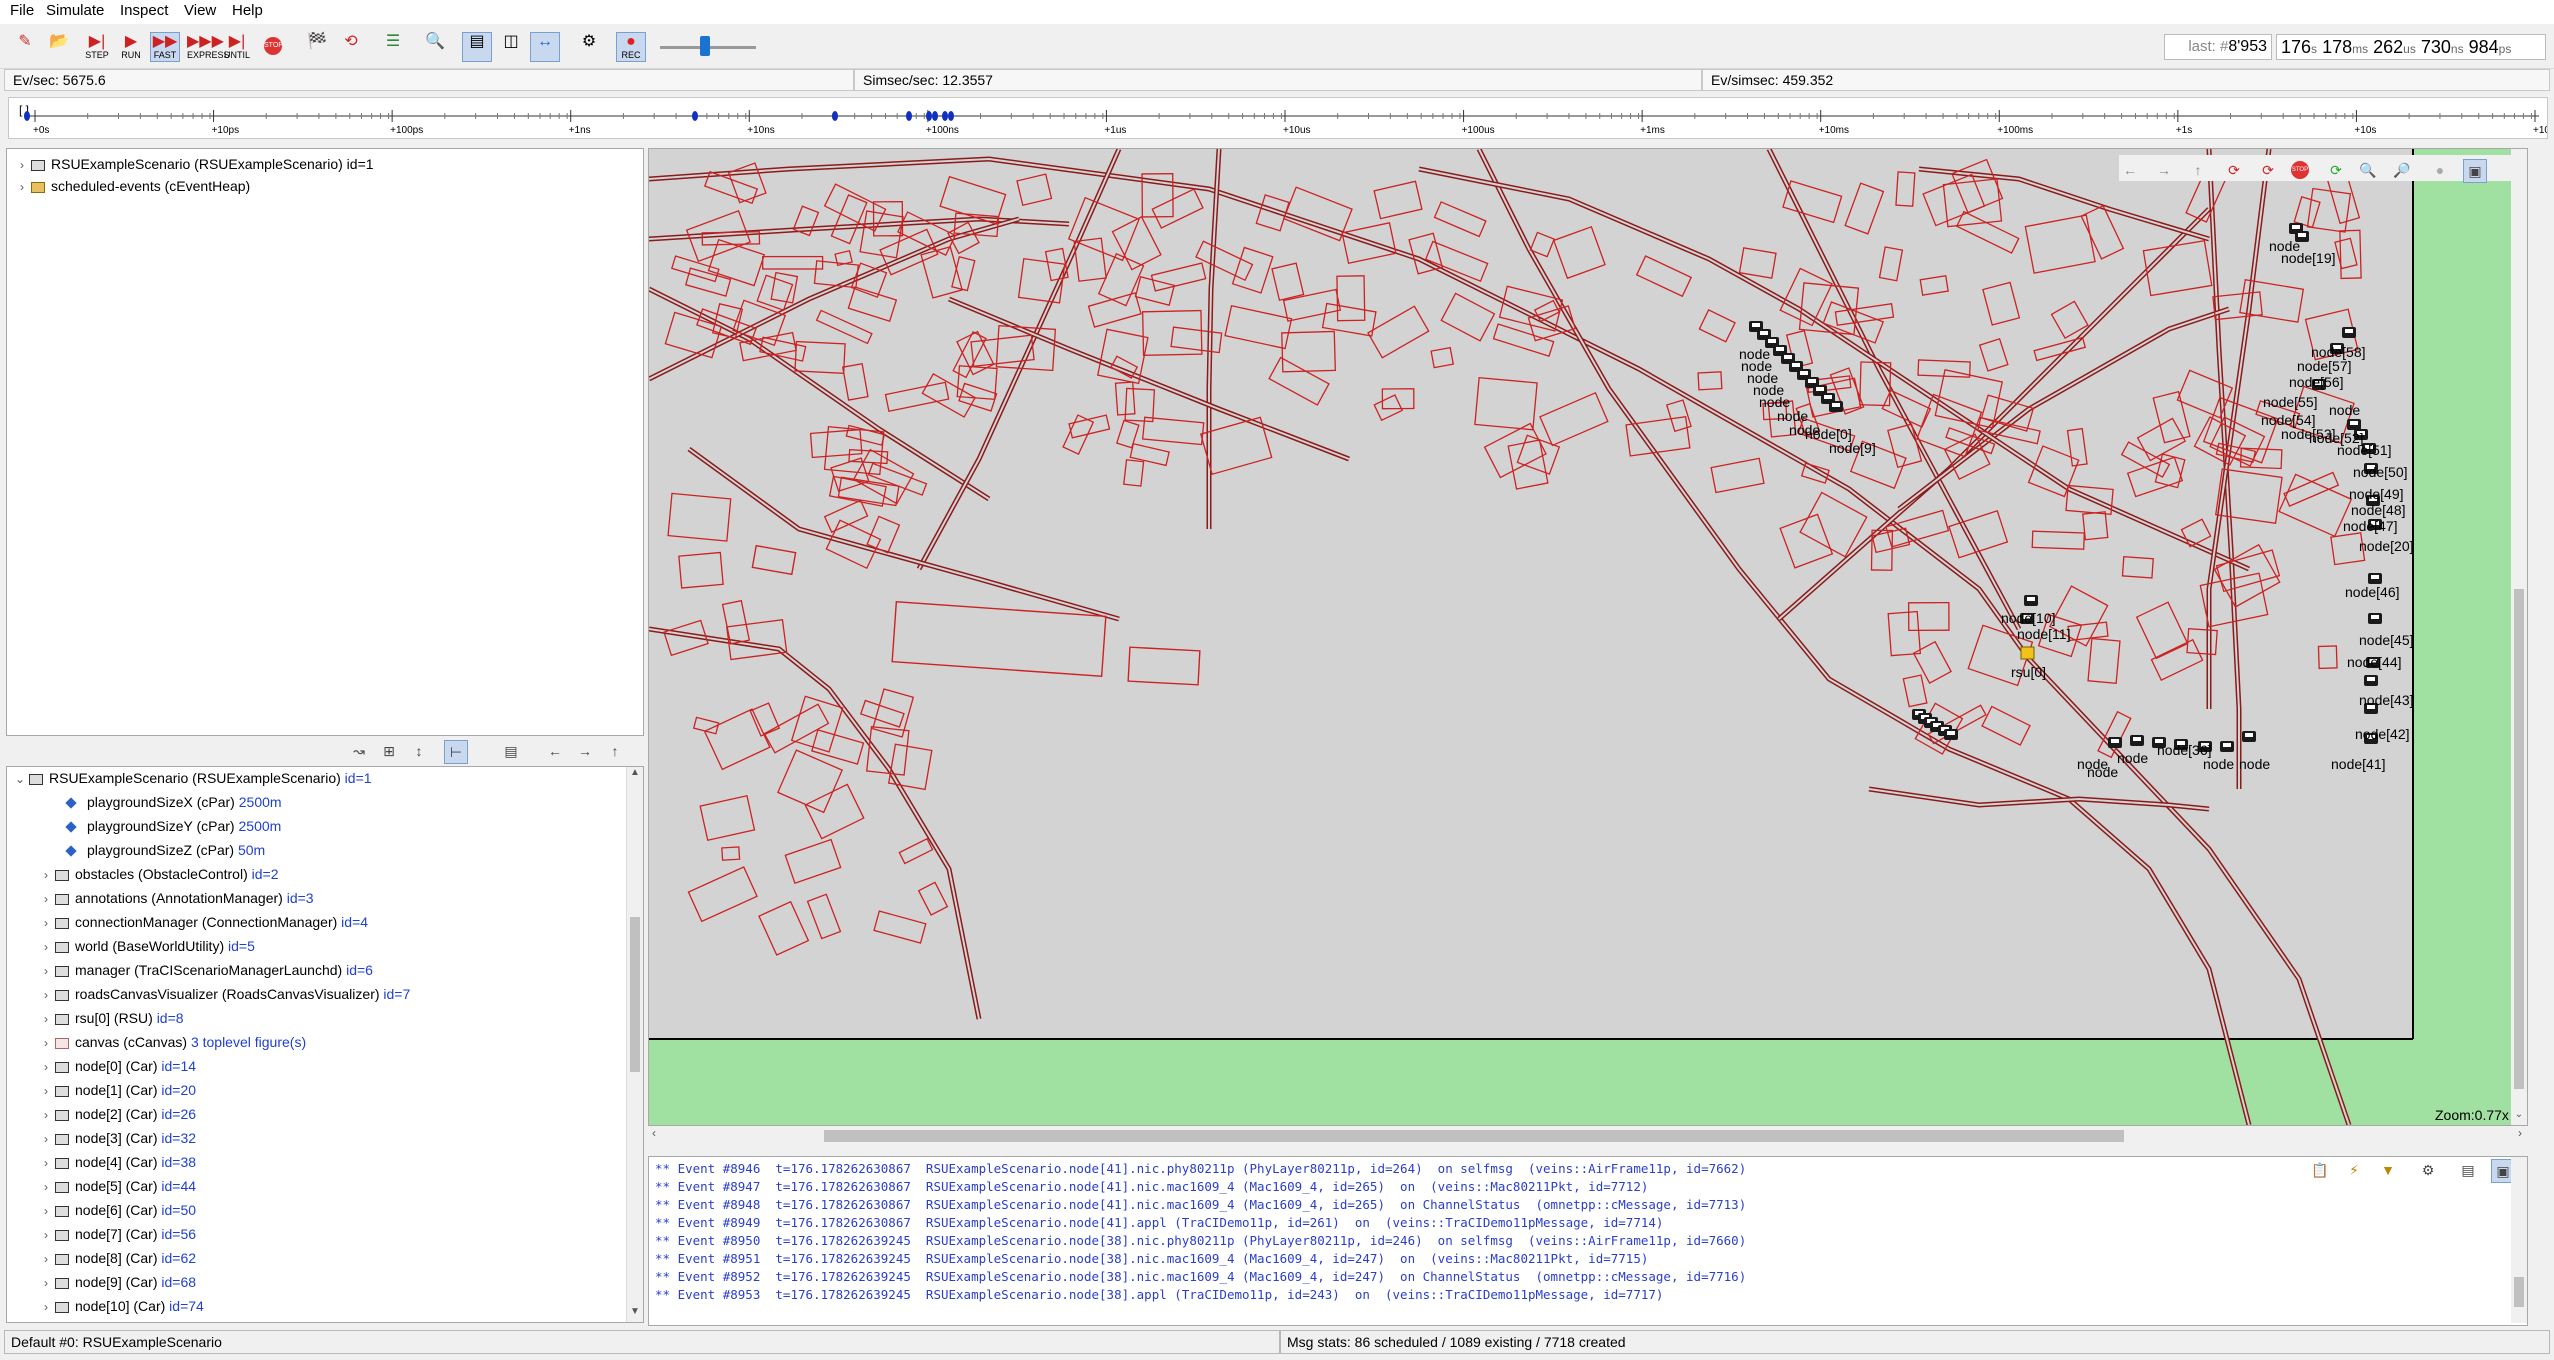 This screenshot has height=1360, width=2554. Describe the element at coordinates (158, 874) in the screenshot. I see `inspector-child-row: › obstacles (ObstacleControl) id=2` at that location.